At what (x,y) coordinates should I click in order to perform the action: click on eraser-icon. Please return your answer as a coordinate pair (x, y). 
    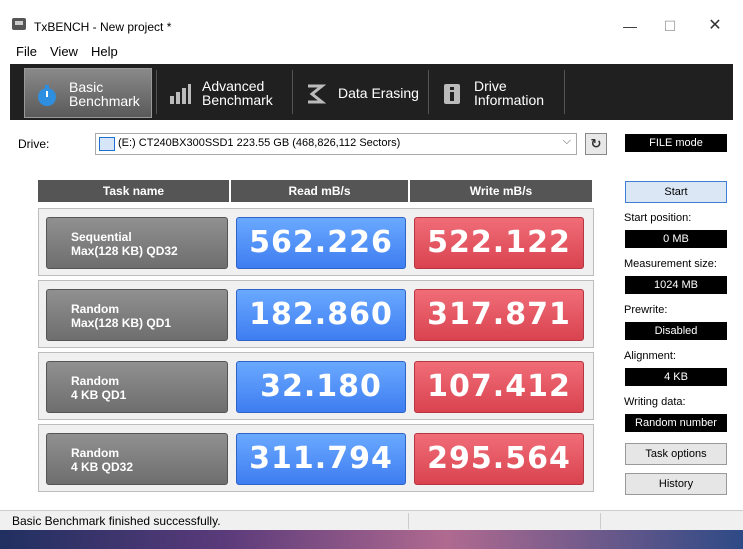
    Looking at the image, I should click on (317, 94).